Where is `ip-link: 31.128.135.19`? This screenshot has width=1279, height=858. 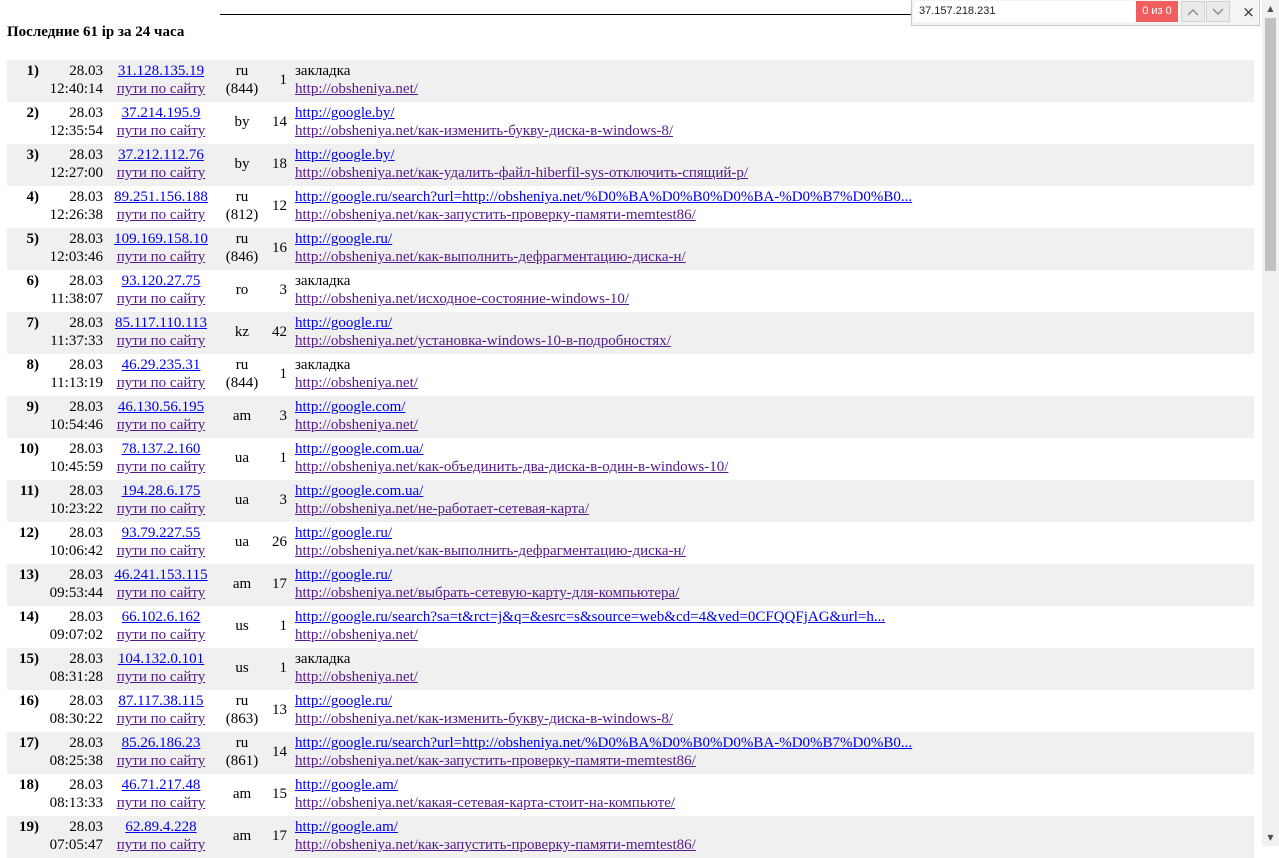 ip-link: 31.128.135.19 is located at coordinates (161, 71).